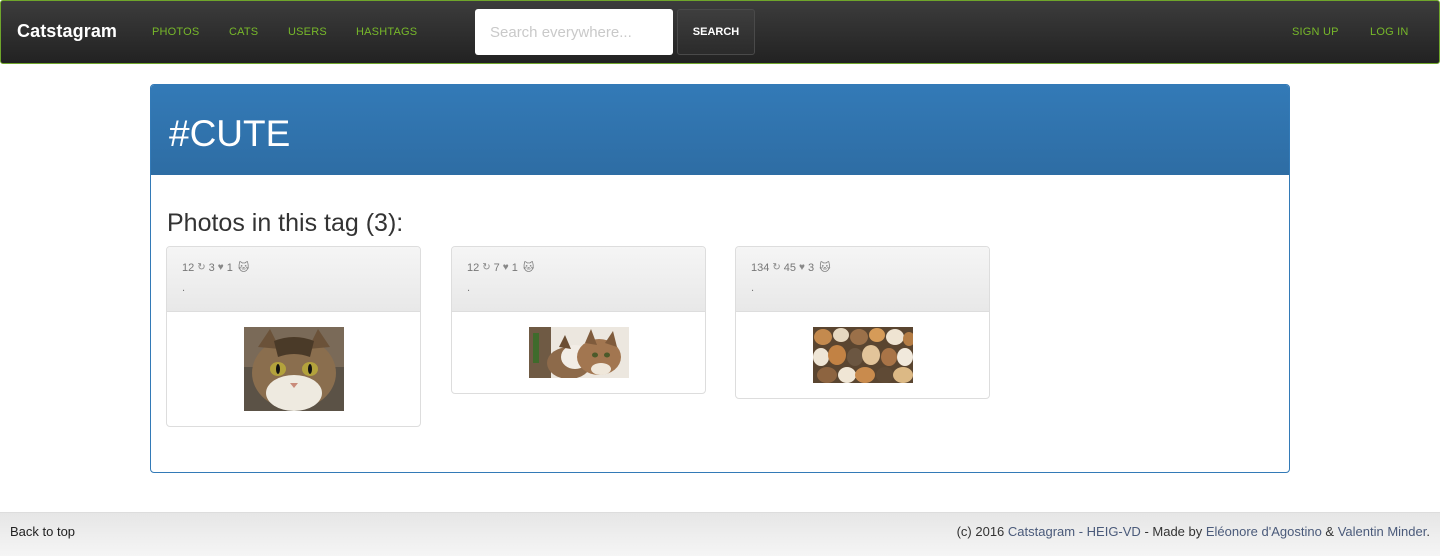 This screenshot has width=1440, height=556. What do you see at coordinates (1382, 531) in the screenshot?
I see `author-link: Valentin Minder` at bounding box center [1382, 531].